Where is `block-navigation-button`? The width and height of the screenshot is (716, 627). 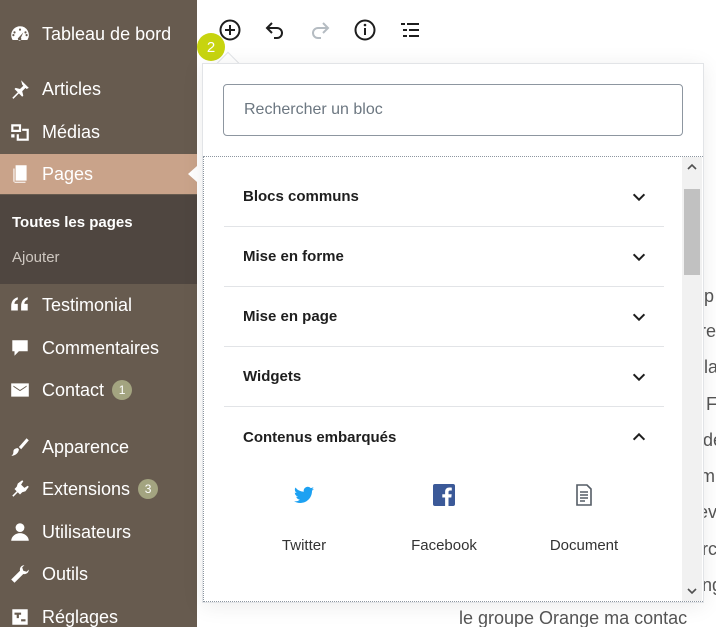
block-navigation-button is located at coordinates (410, 30).